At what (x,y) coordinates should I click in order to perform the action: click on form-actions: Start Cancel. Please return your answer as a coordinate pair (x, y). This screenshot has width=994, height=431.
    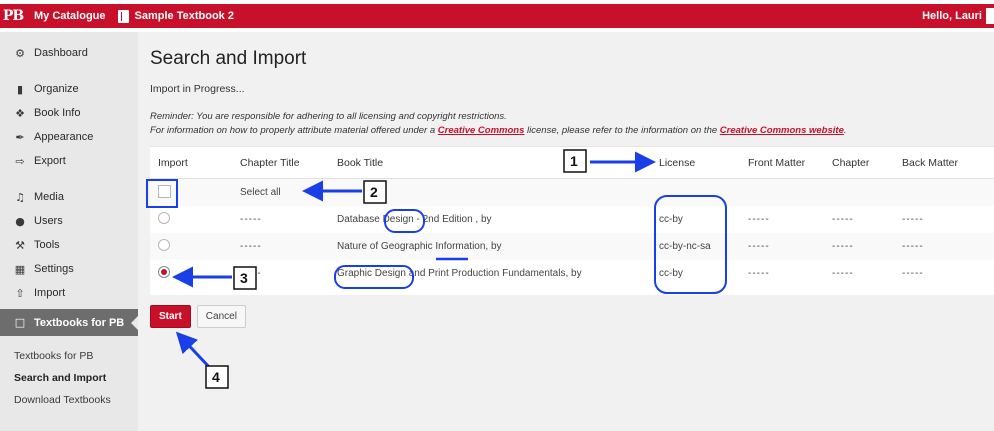
    Looking at the image, I should click on (198, 316).